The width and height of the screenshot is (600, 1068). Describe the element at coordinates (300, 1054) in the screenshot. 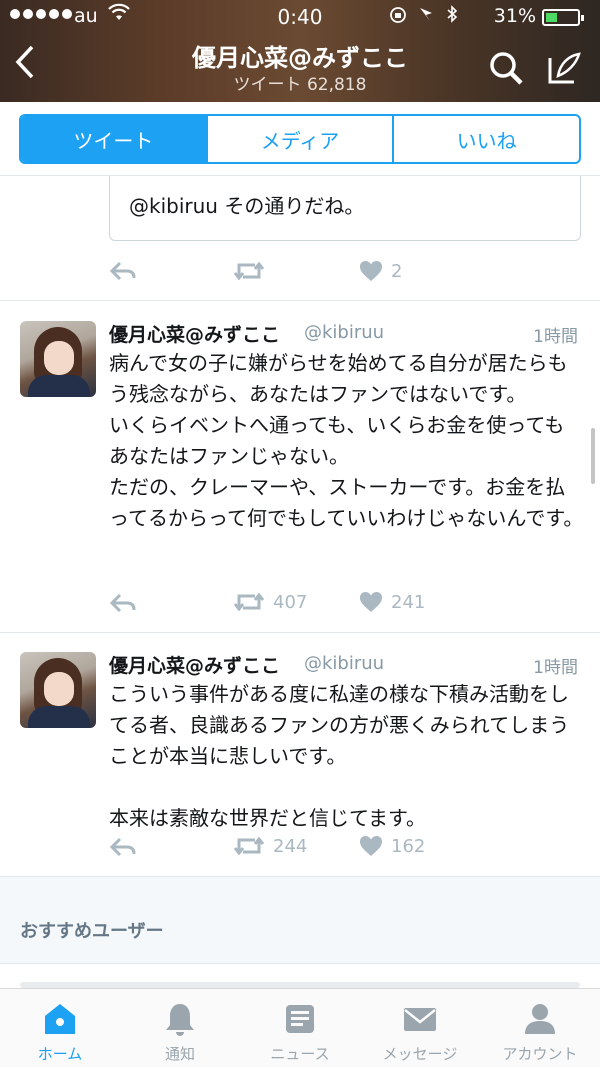

I see `tab-news-label: ニュース` at that location.